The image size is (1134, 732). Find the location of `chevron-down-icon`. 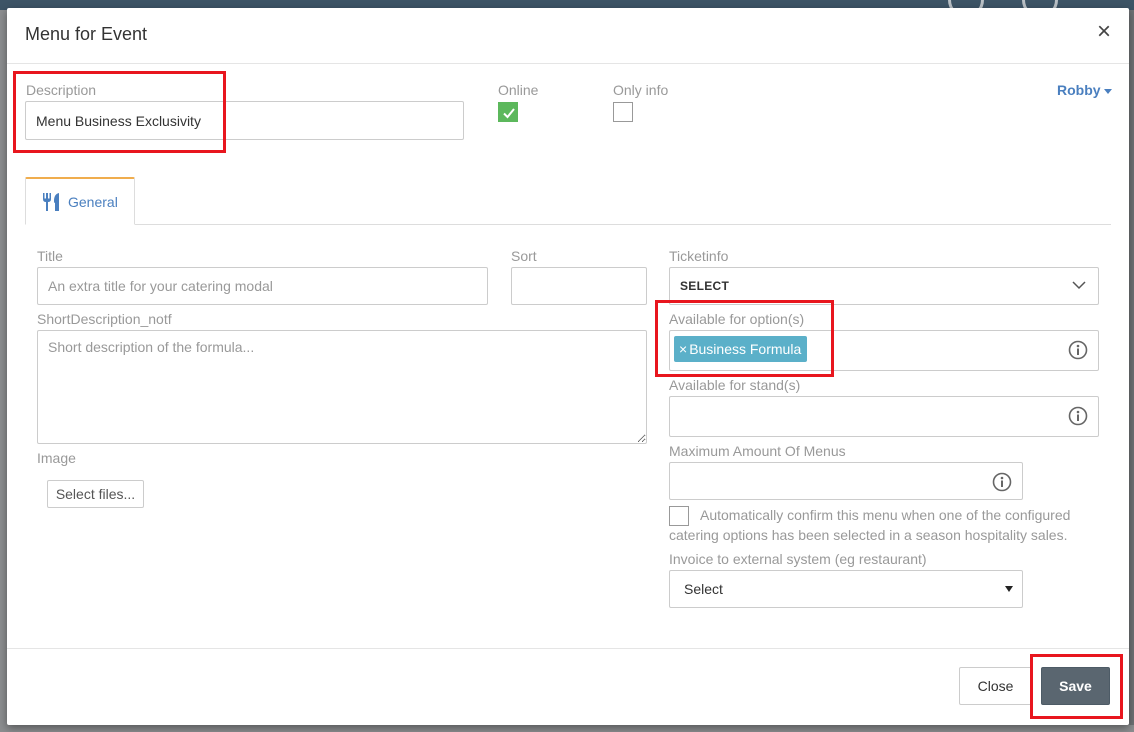

chevron-down-icon is located at coordinates (1079, 285).